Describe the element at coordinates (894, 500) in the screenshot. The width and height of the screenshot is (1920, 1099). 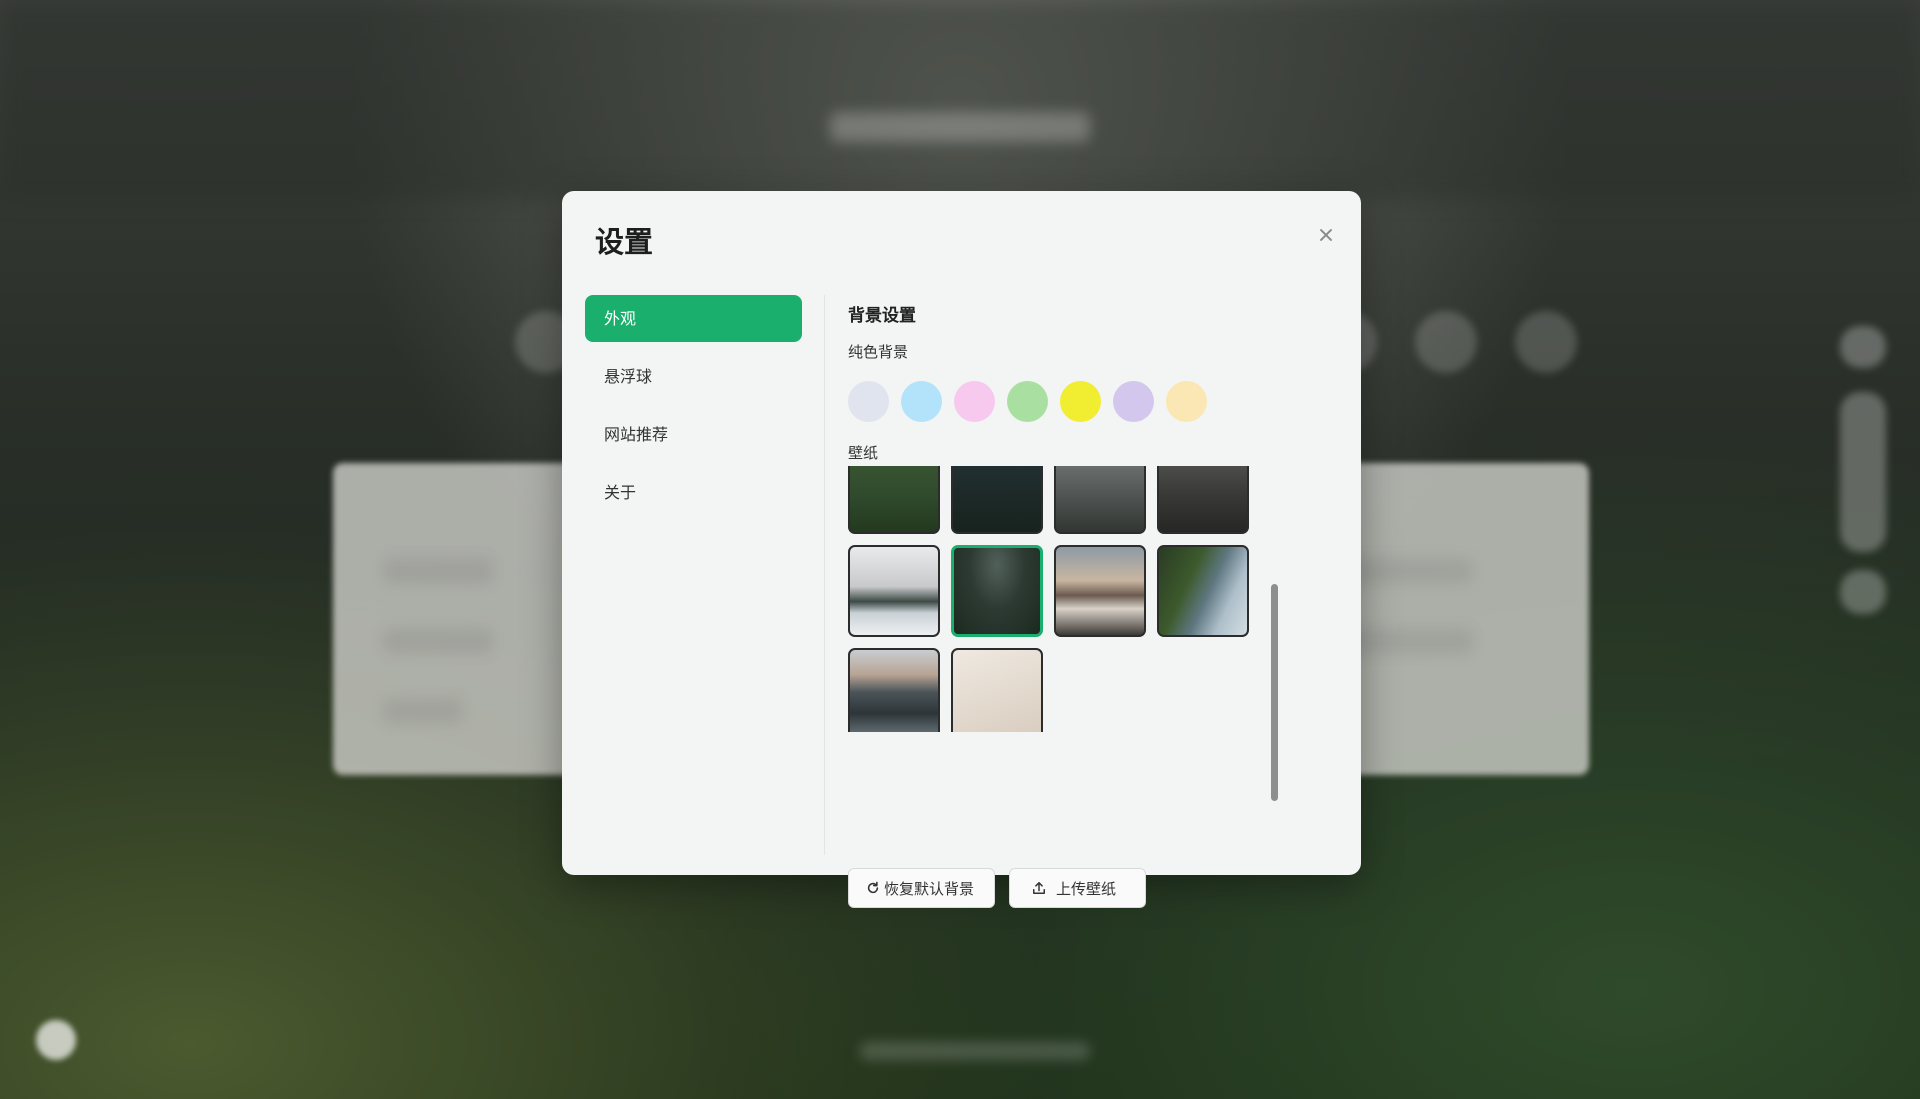
I see `wallpaper-thumb-green-field` at that location.